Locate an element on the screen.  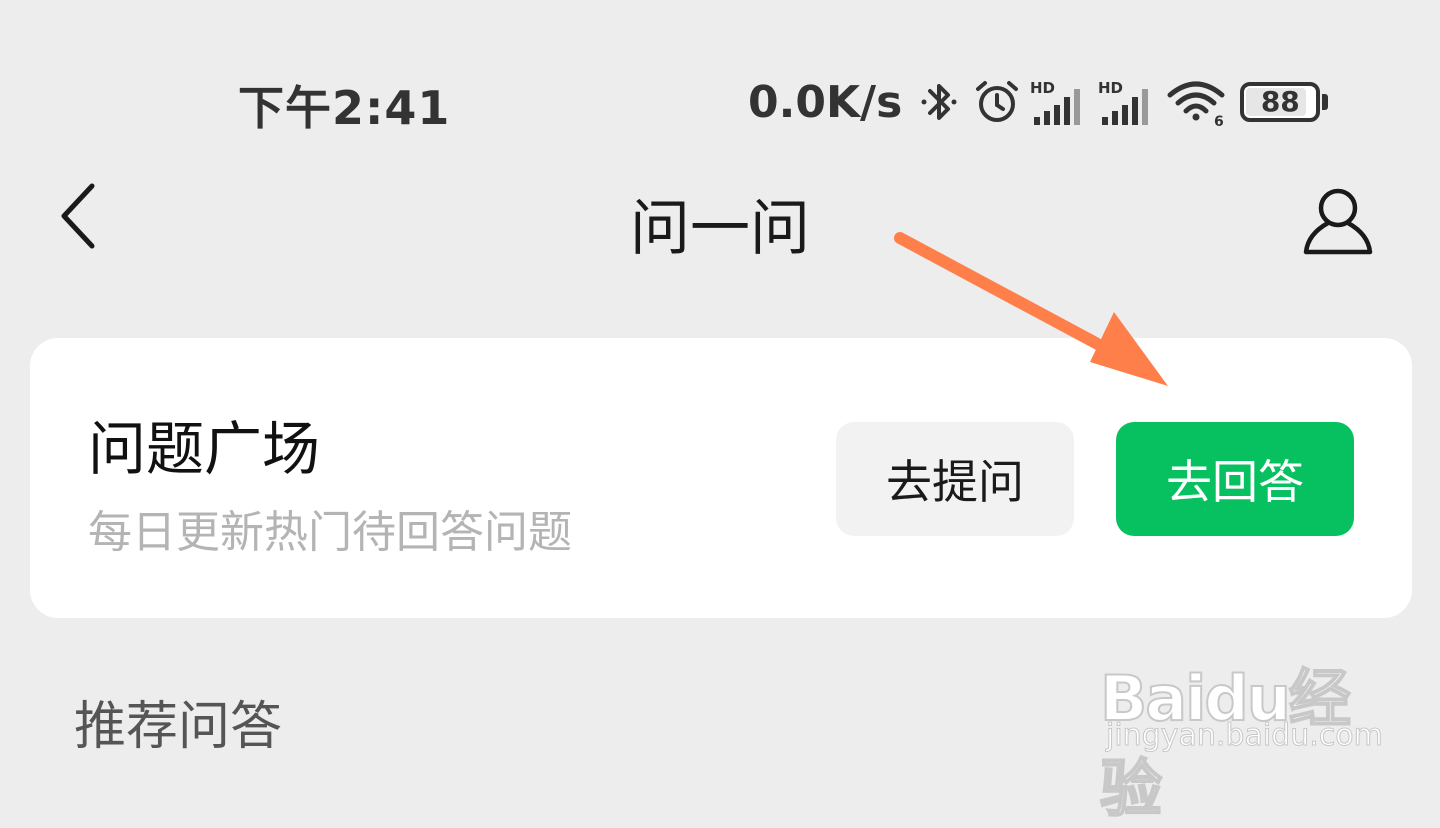
alarm-icon is located at coordinates (997, 101).